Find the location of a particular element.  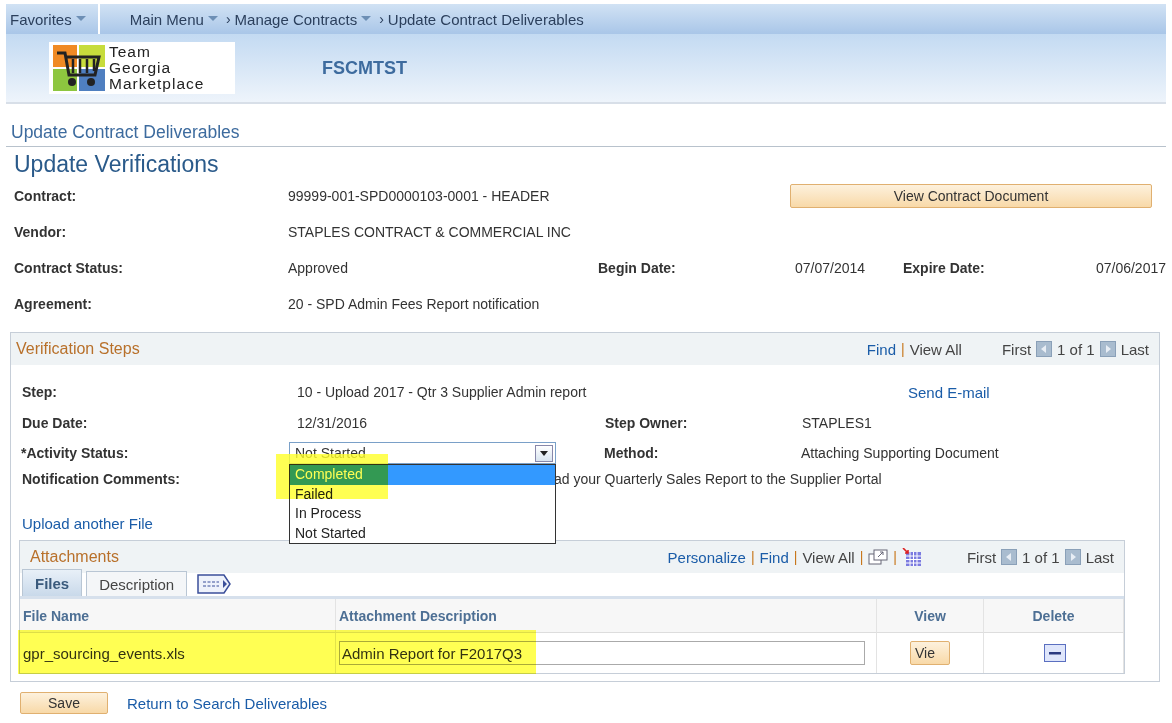

field-value: 99999-001-SPD0000103-0001 - HEADER is located at coordinates (419, 196).